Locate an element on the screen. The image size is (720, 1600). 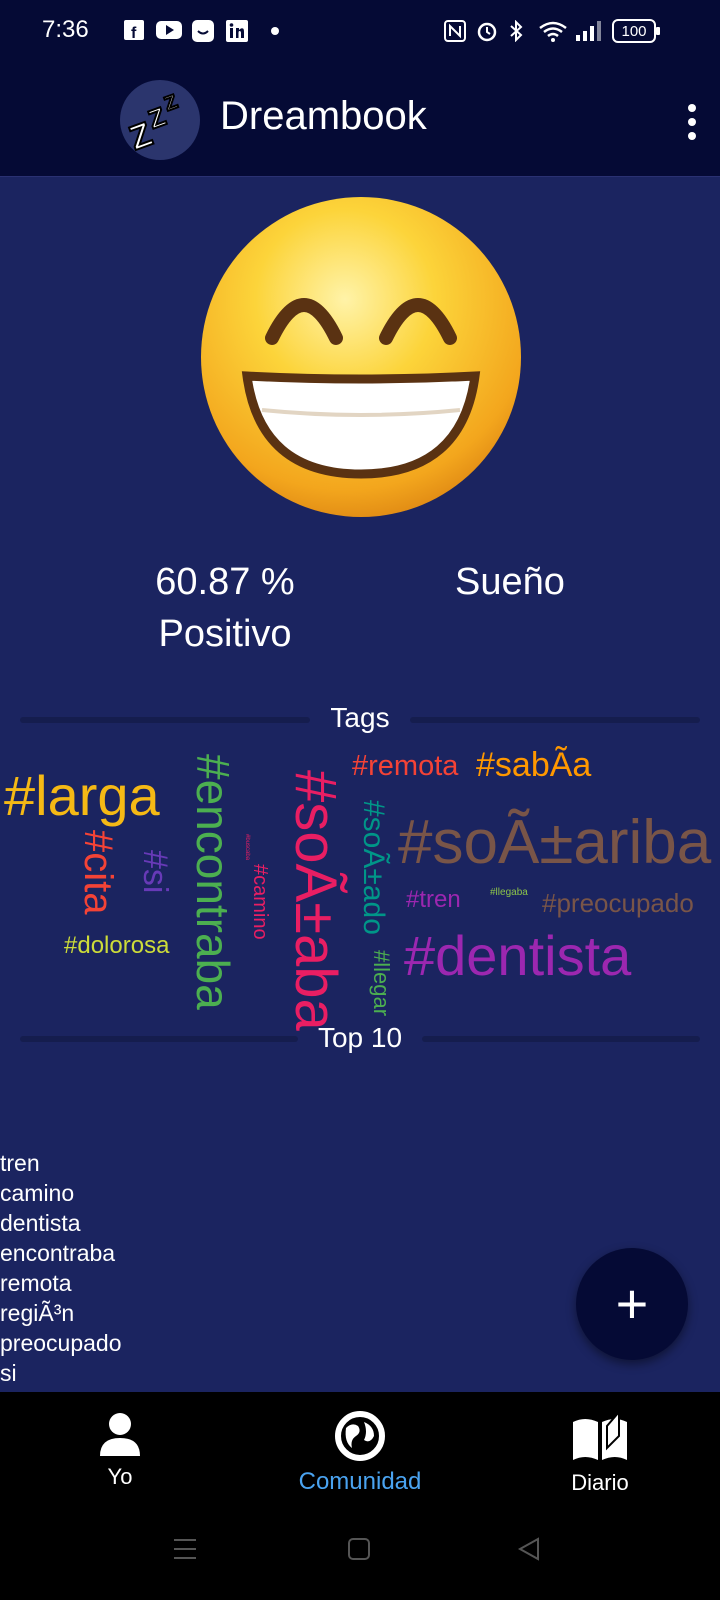
sentiment-label: Positivo is located at coordinates (225, 634).